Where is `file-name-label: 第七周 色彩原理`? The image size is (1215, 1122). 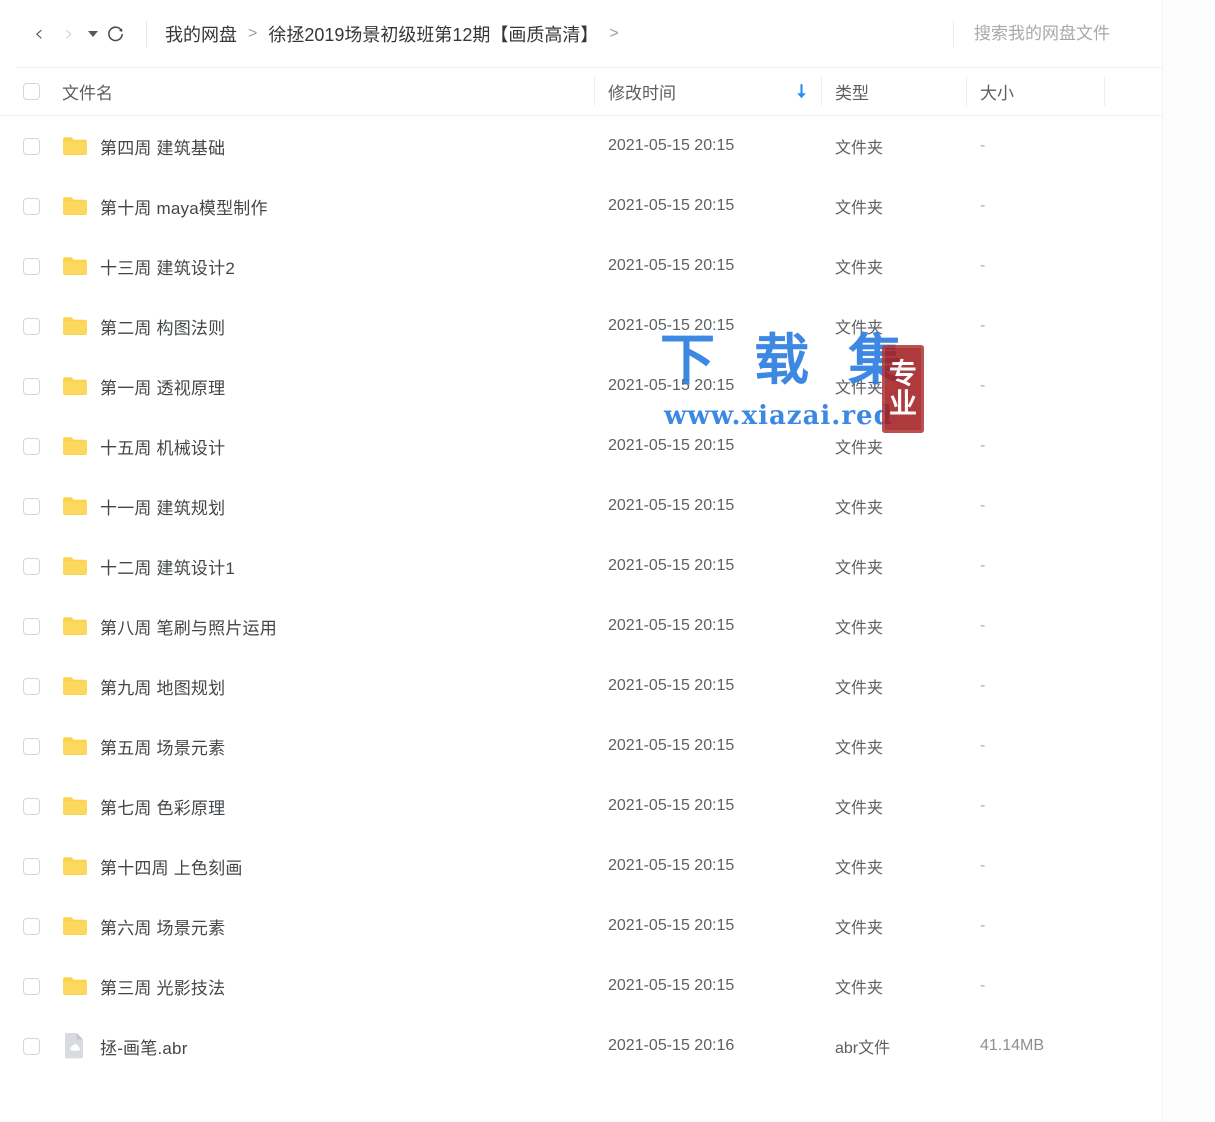
file-name-label: 第七周 色彩原理 is located at coordinates (162, 806).